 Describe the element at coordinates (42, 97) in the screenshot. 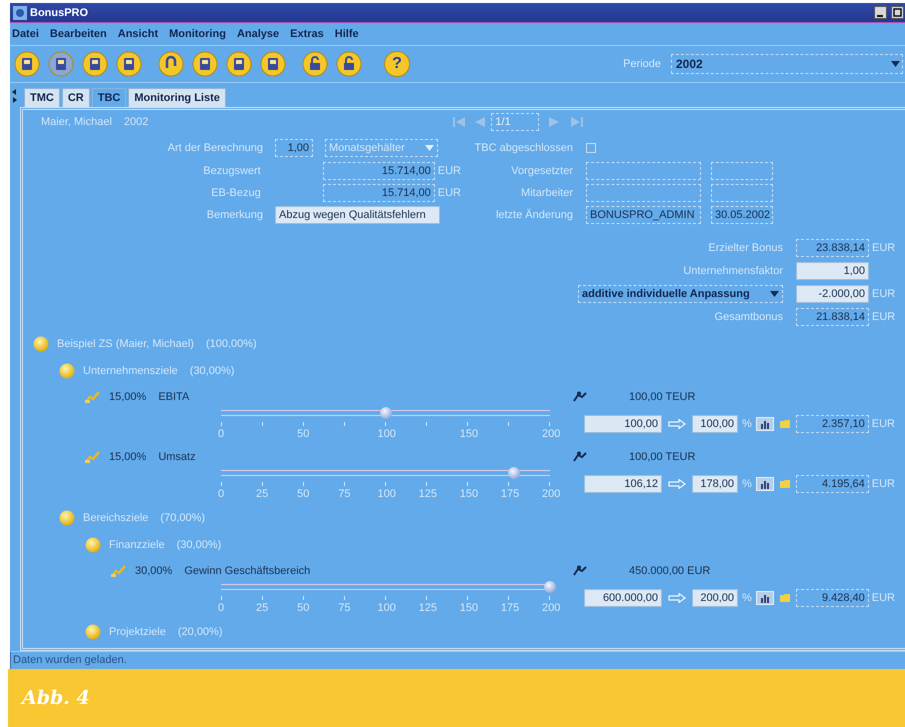

I see `tab: TMC` at that location.